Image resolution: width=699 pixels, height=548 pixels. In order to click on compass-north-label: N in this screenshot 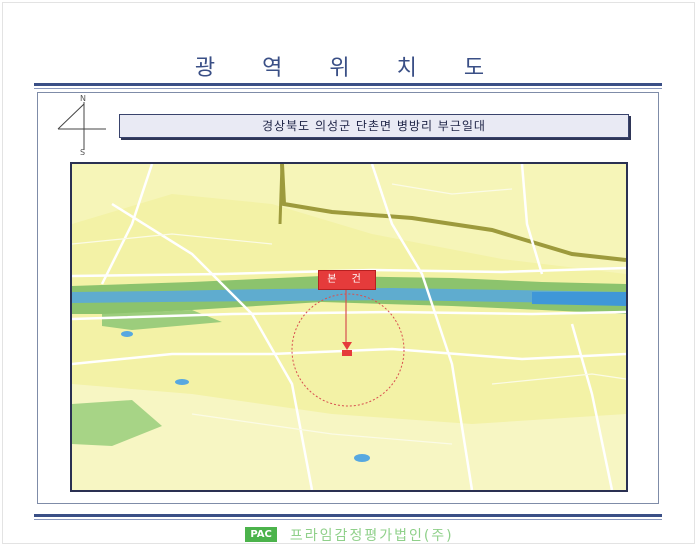, I will do `click(83, 98)`.